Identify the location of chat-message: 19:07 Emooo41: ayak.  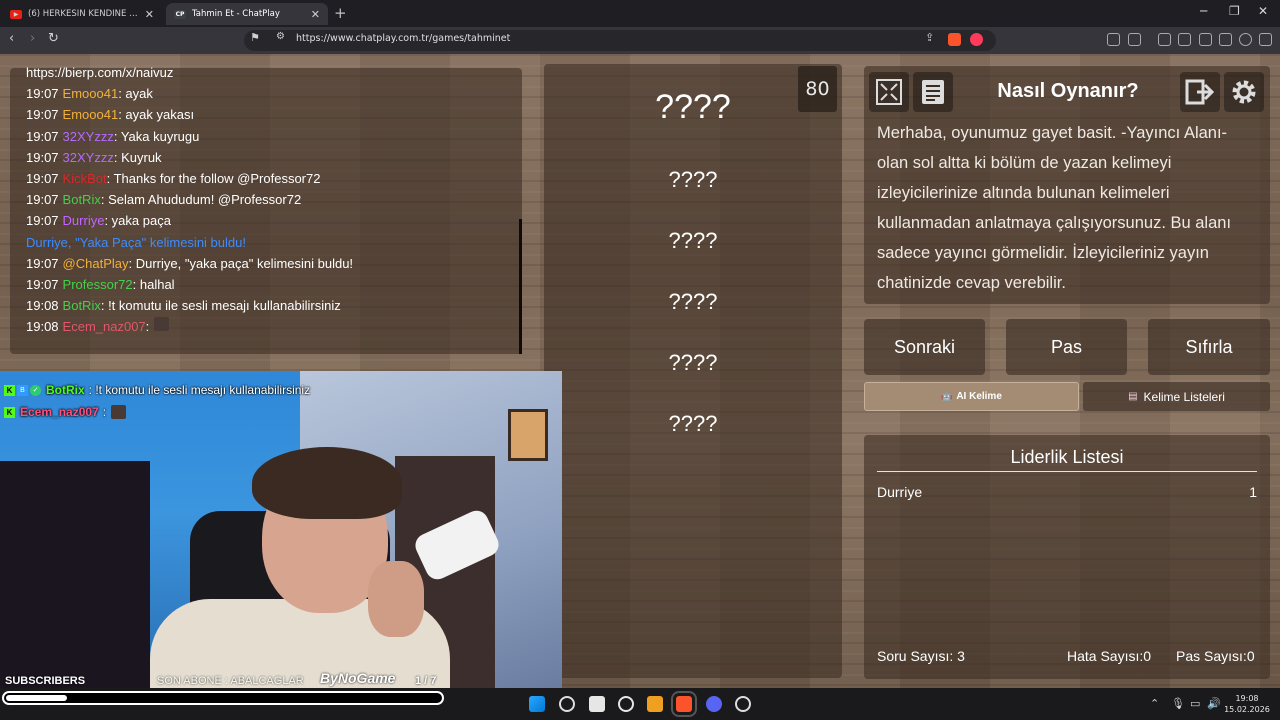
(189, 93).